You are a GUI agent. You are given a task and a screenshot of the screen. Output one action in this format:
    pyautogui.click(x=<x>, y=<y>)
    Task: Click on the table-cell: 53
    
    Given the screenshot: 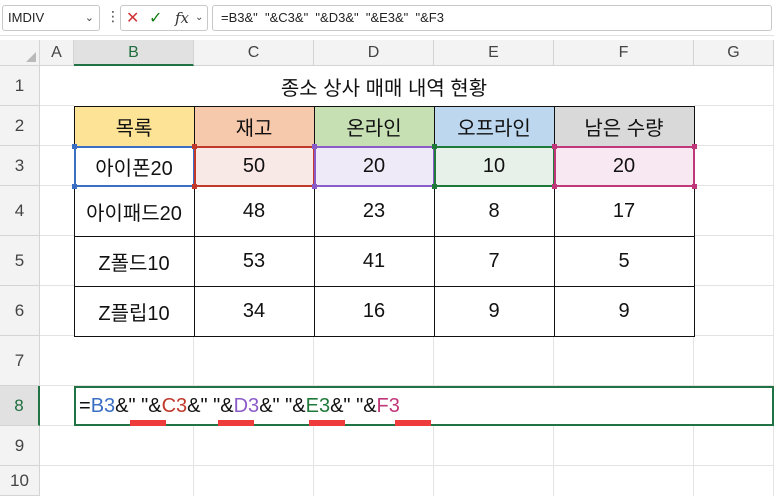 What is the action you would take?
    pyautogui.click(x=254, y=261)
    